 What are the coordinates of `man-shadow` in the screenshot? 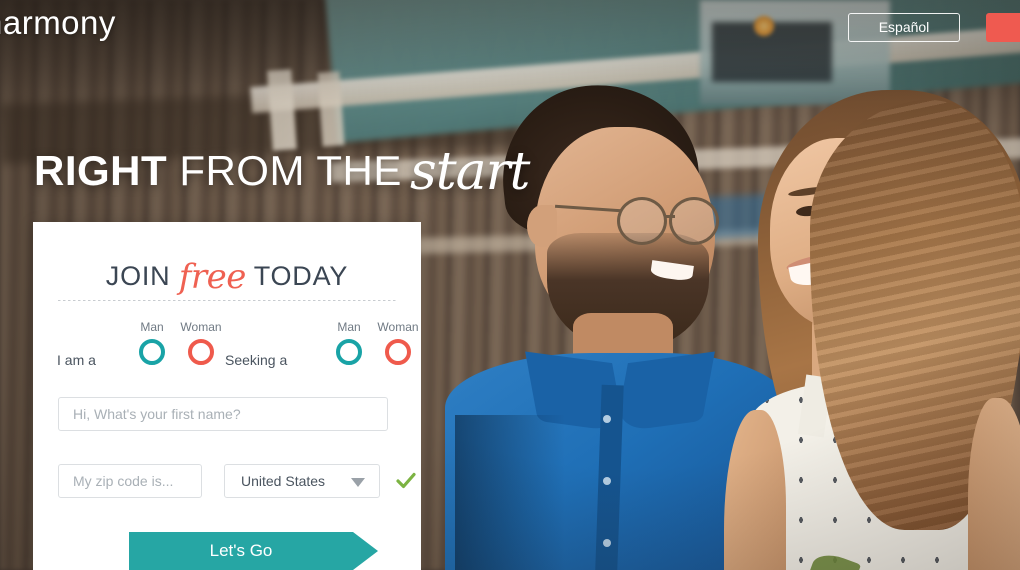 It's located at (510, 492).